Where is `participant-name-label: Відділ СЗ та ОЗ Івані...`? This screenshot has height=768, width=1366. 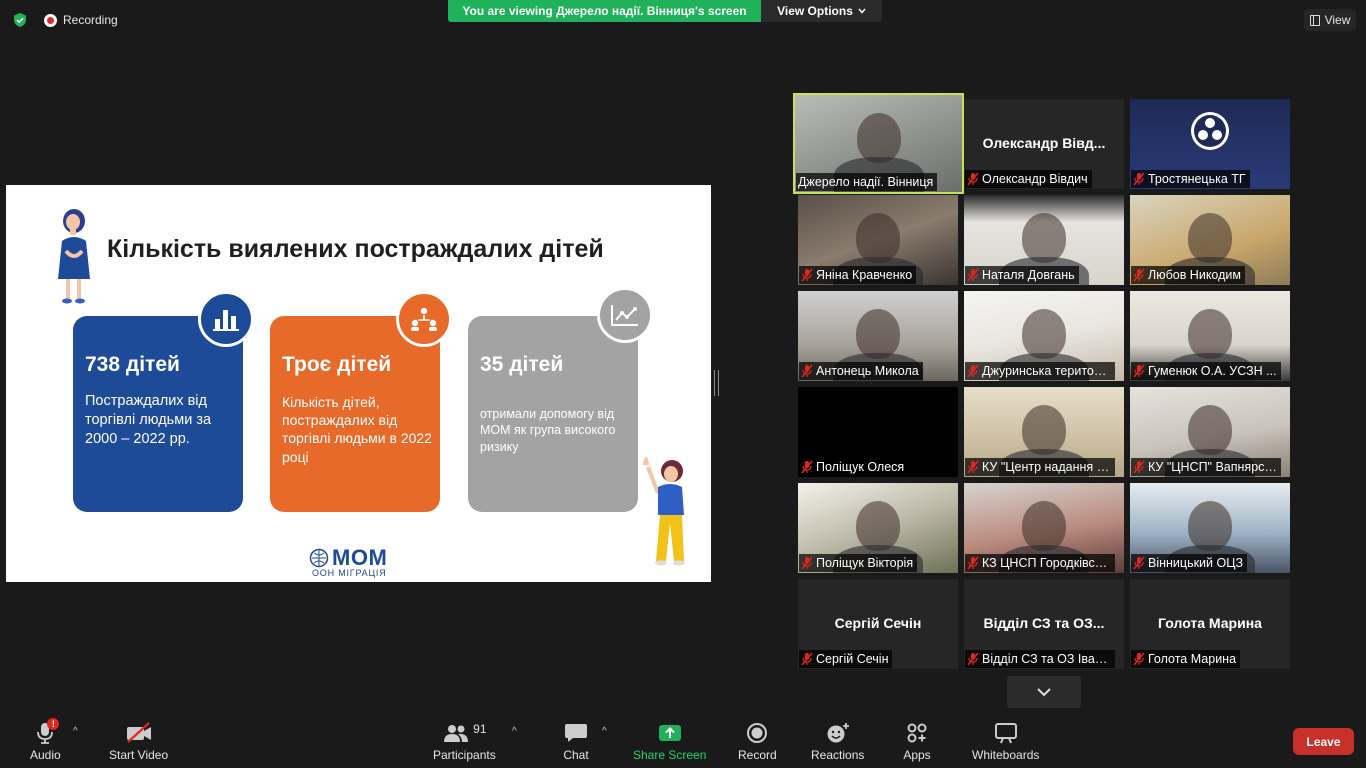
participant-name-label: Відділ СЗ та ОЗ Івані... is located at coordinates (1040, 659).